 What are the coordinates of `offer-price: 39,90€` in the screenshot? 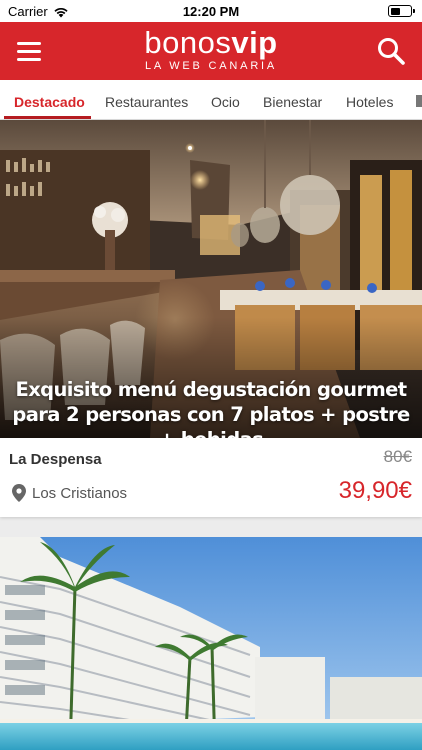 It's located at (375, 490).